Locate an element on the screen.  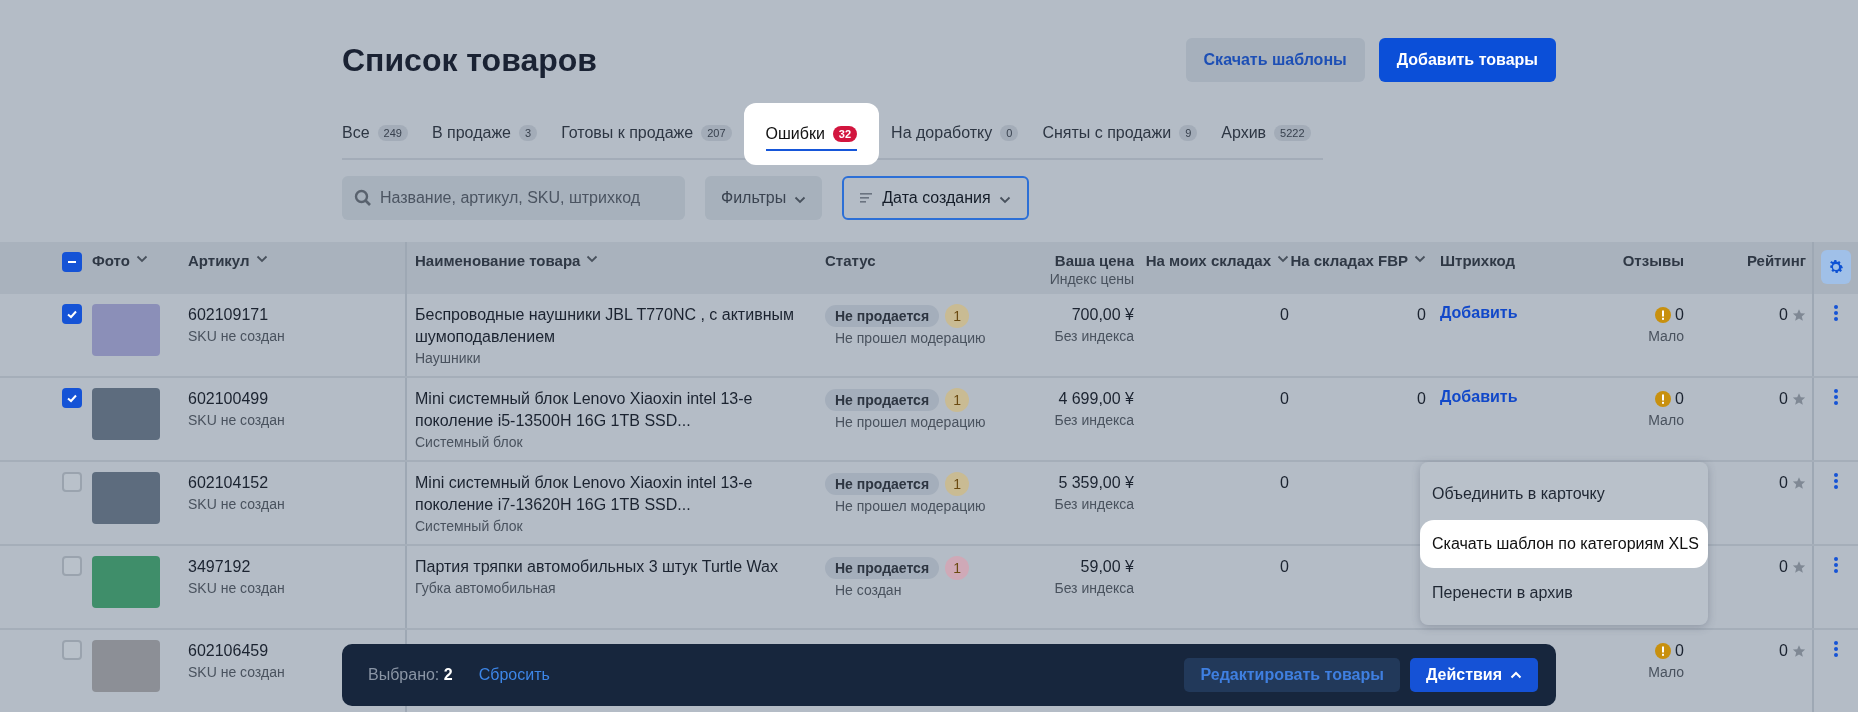
download-templates-button: Скачать шаблоны is located at coordinates (1275, 60).